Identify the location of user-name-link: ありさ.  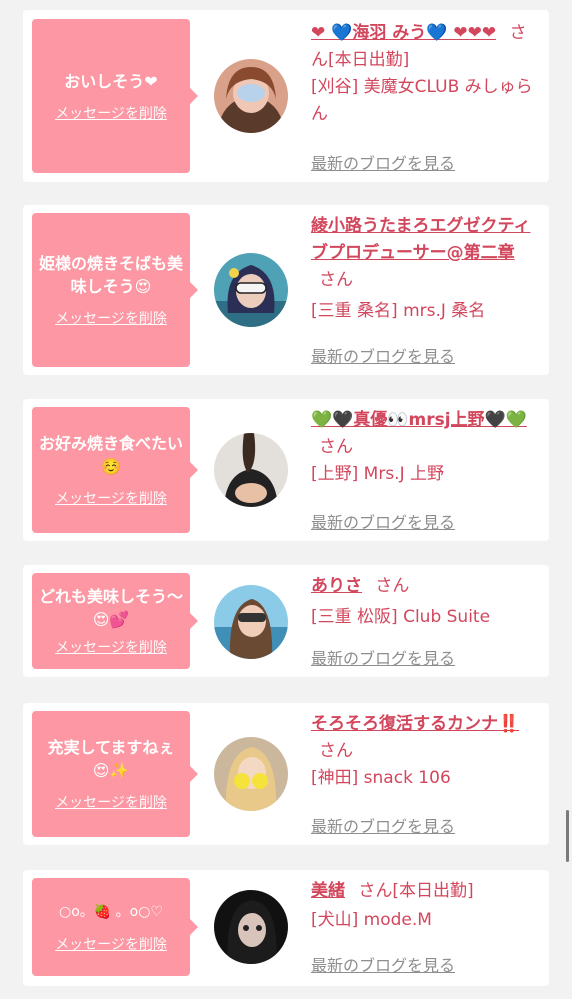
(336, 586).